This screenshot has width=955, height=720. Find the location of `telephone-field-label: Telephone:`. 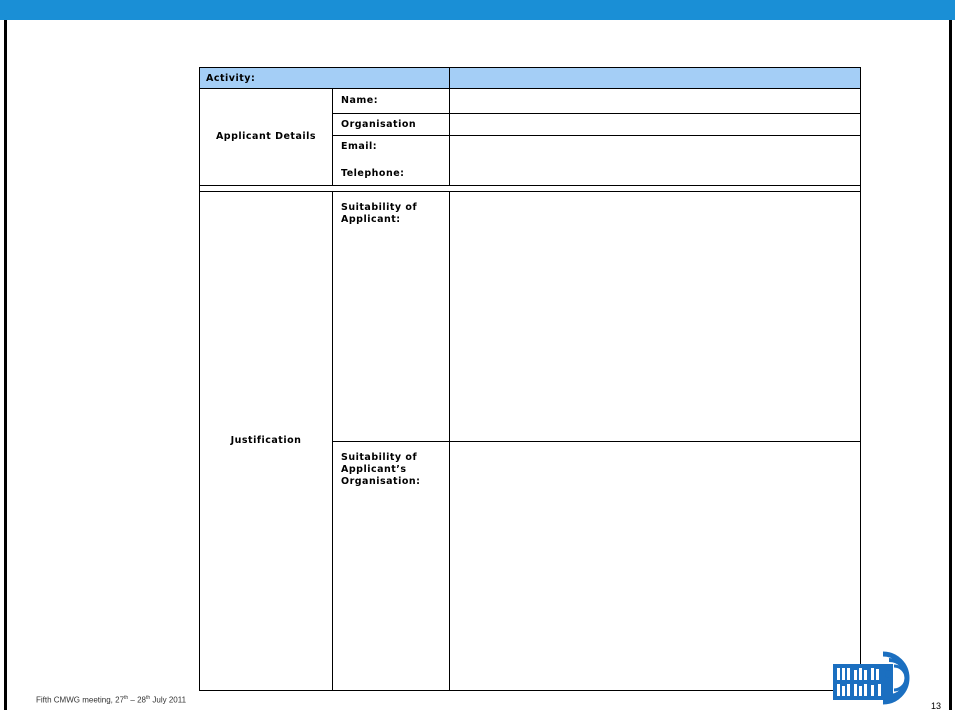

telephone-field-label: Telephone: is located at coordinates (391, 173).